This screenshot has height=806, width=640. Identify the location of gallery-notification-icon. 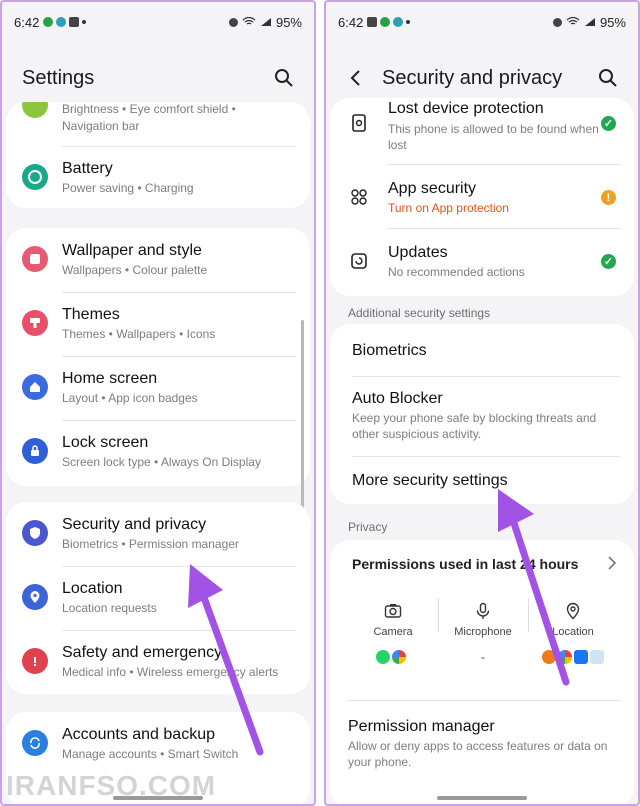
(372, 22).